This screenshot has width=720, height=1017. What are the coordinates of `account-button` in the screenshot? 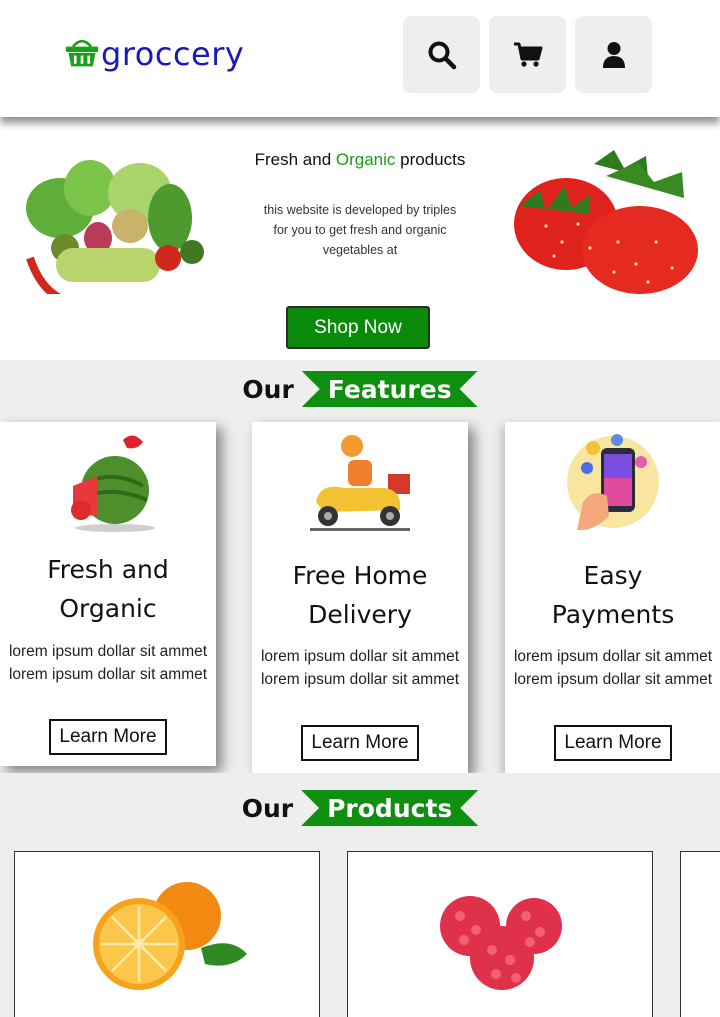 It's located at (613, 54).